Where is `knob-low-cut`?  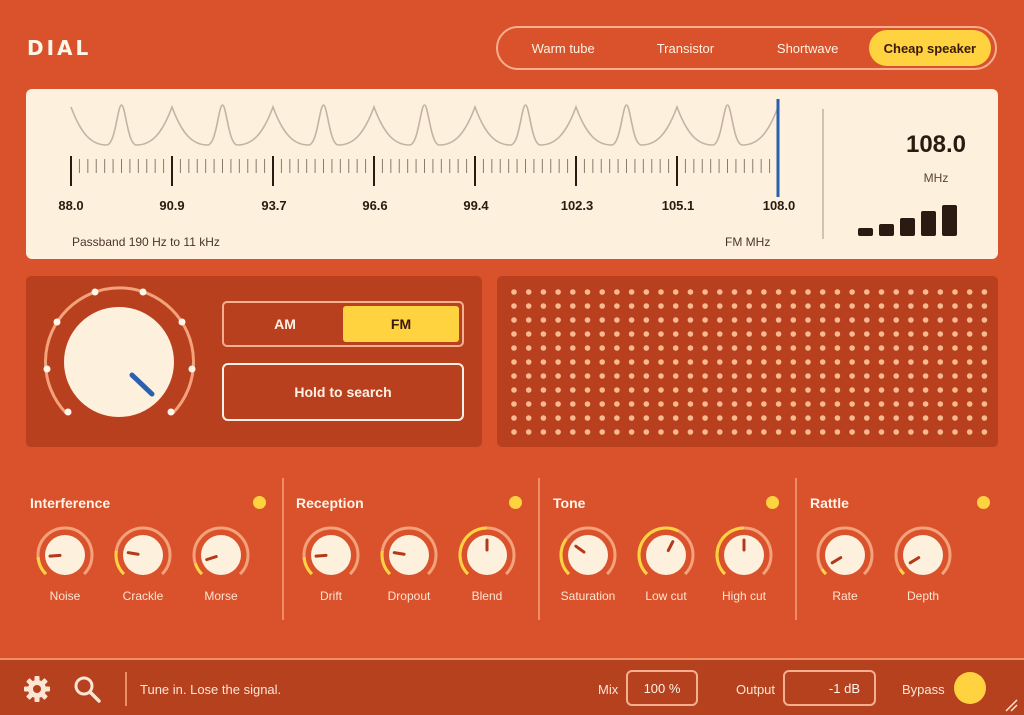
knob-low-cut is located at coordinates (666, 555).